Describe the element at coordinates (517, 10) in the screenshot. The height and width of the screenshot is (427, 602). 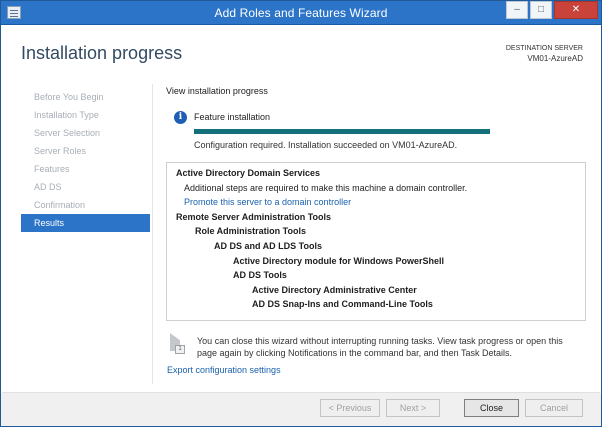
I see `minimize-button: –` at that location.